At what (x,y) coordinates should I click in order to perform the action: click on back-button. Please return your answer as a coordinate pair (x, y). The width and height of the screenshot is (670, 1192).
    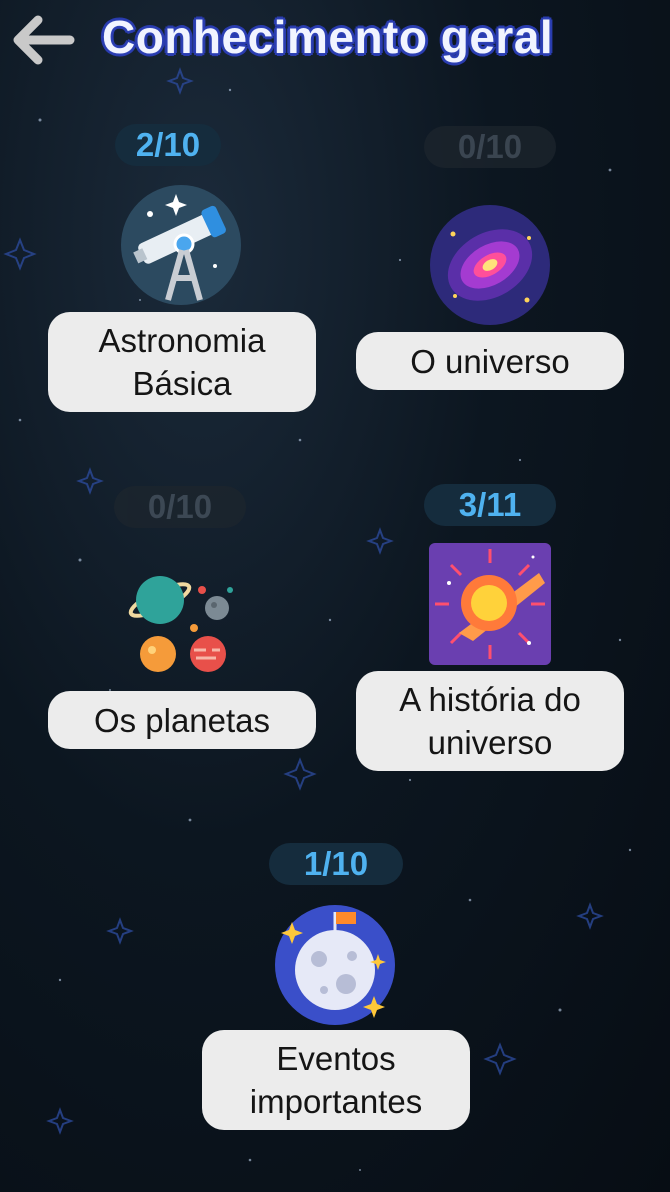
    Looking at the image, I should click on (42, 40).